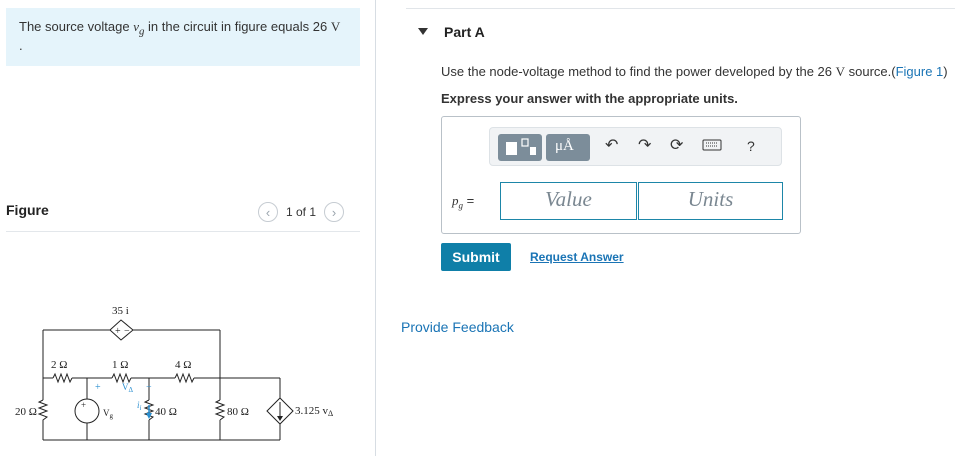  What do you see at coordinates (611, 146) in the screenshot?
I see `undo-icon: ↶` at bounding box center [611, 146].